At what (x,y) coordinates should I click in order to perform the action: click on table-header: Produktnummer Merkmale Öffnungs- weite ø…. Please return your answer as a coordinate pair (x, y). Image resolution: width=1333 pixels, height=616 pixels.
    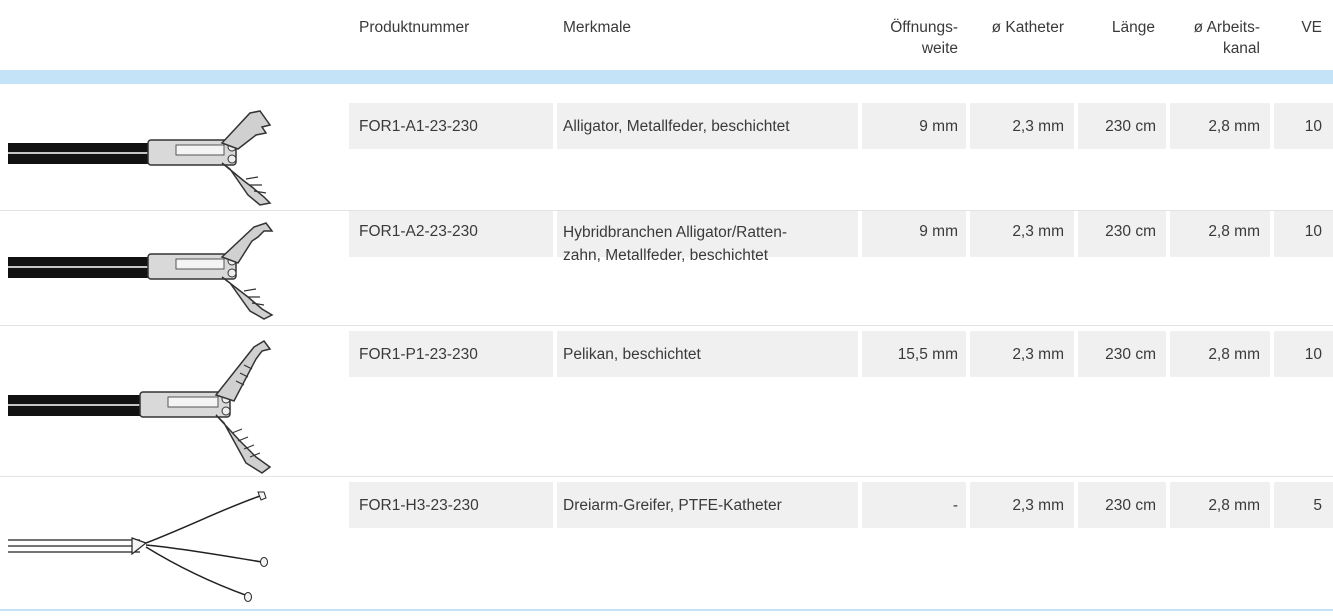
    Looking at the image, I should click on (666, 35).